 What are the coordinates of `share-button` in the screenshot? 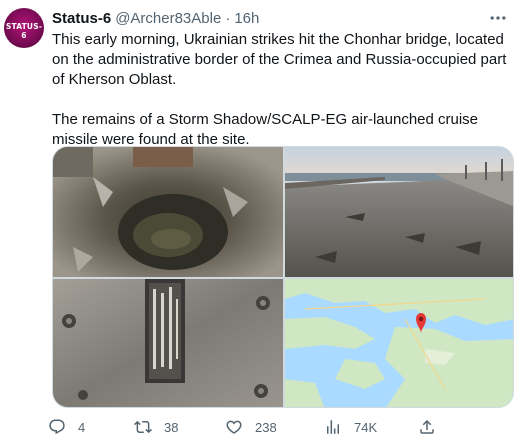 It's located at (427, 427).